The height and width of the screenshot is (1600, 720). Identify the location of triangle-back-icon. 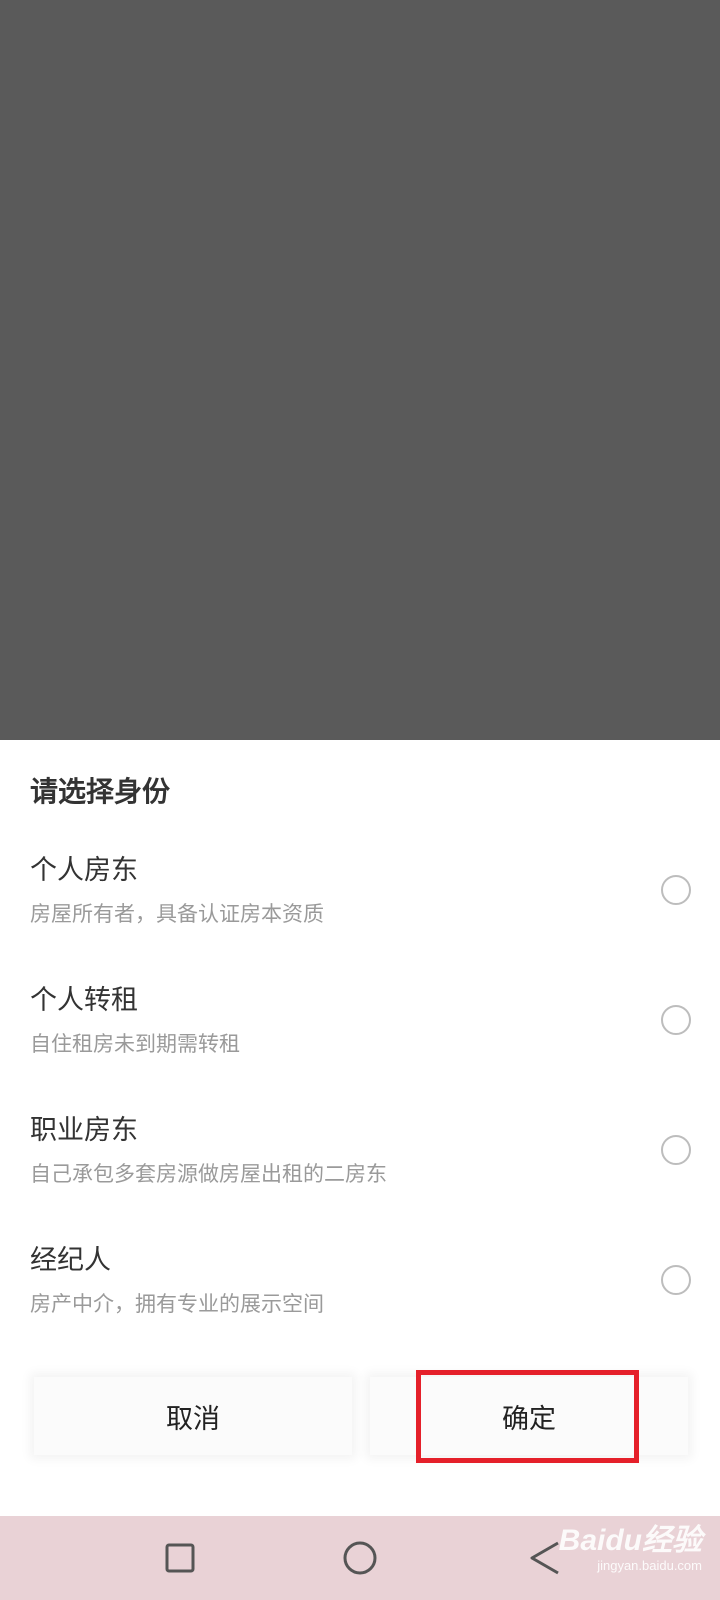
(544, 1558).